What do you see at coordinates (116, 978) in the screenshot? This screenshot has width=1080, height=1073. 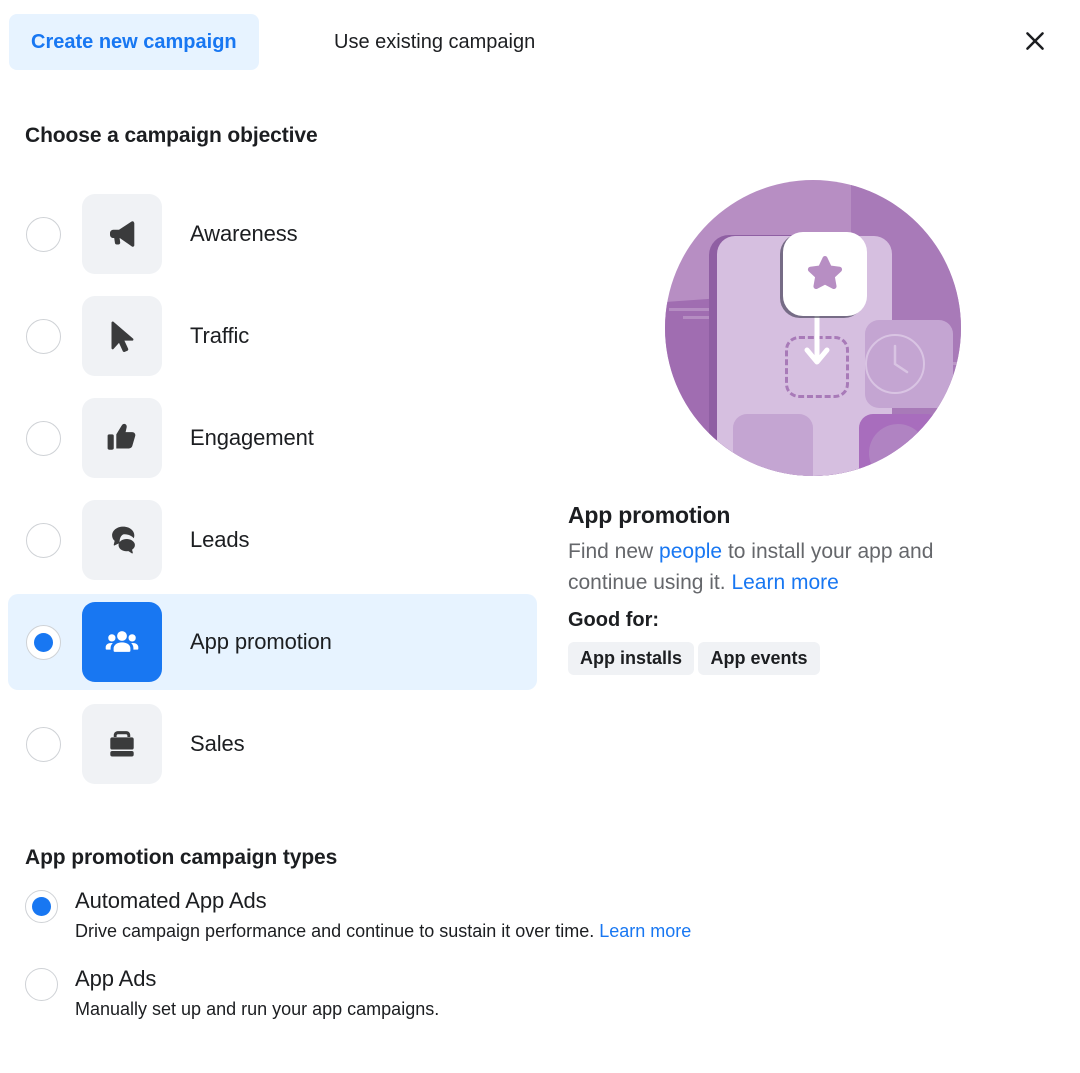 I see `campaign-type-label: App Ads` at bounding box center [116, 978].